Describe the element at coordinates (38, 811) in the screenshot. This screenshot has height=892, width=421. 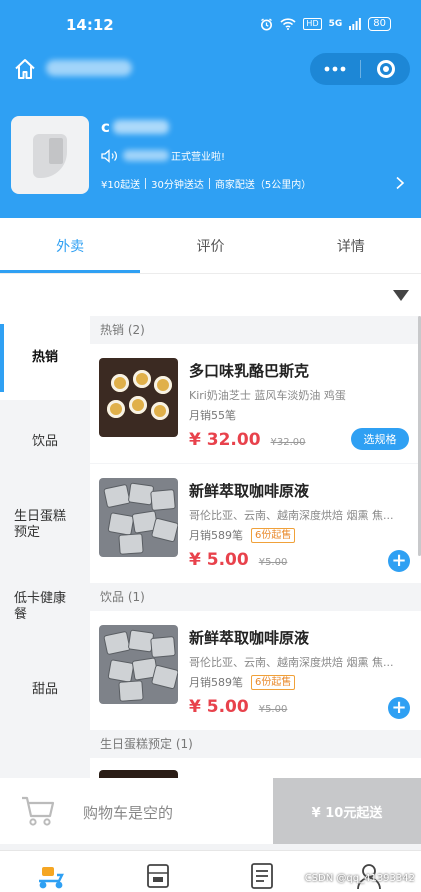
I see `cart-icon` at that location.